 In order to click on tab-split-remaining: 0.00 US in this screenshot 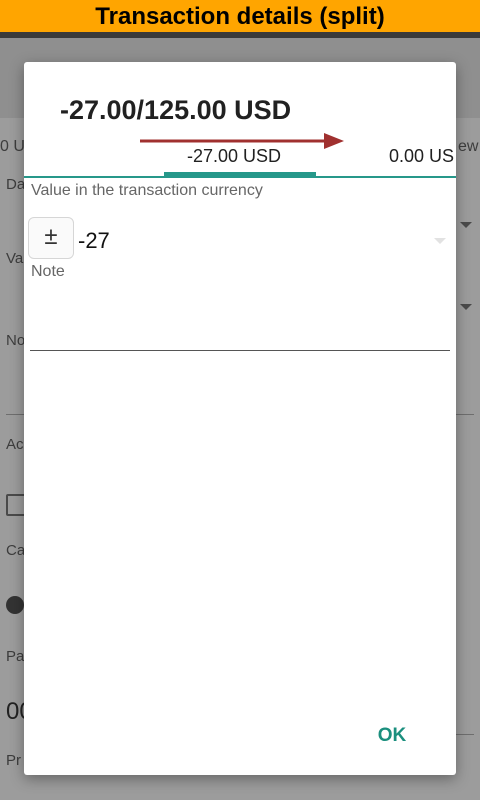, I will do `click(421, 156)`.